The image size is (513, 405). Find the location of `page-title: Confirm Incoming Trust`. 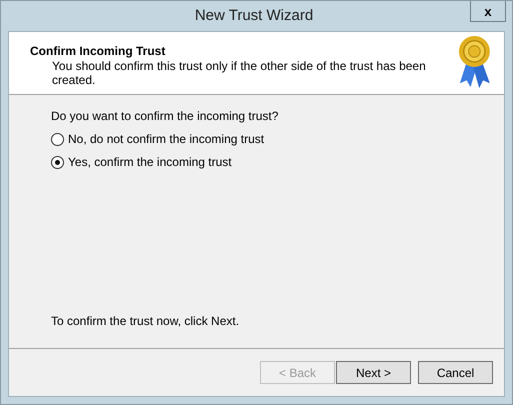

page-title: Confirm Incoming Trust is located at coordinates (98, 51).